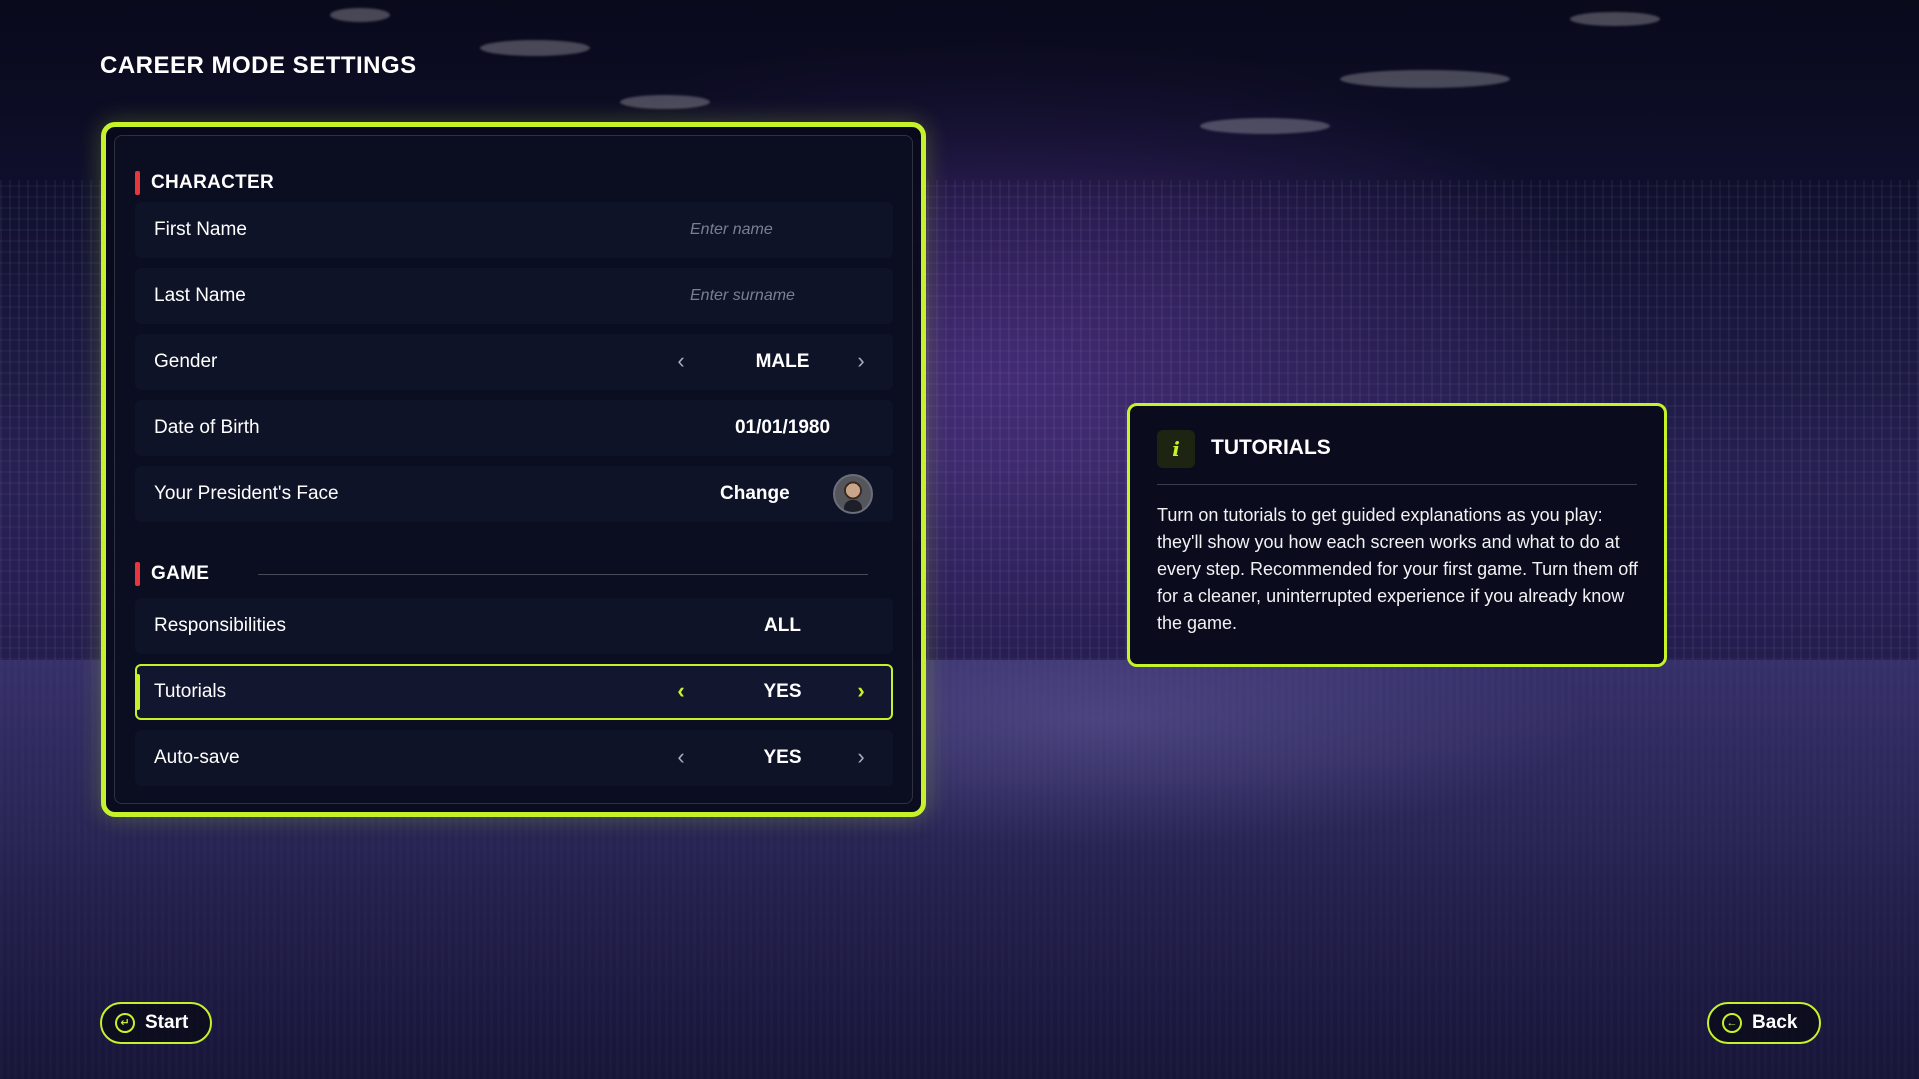 The height and width of the screenshot is (1079, 1919). I want to click on section-header-character: CHARACTER, so click(204, 183).